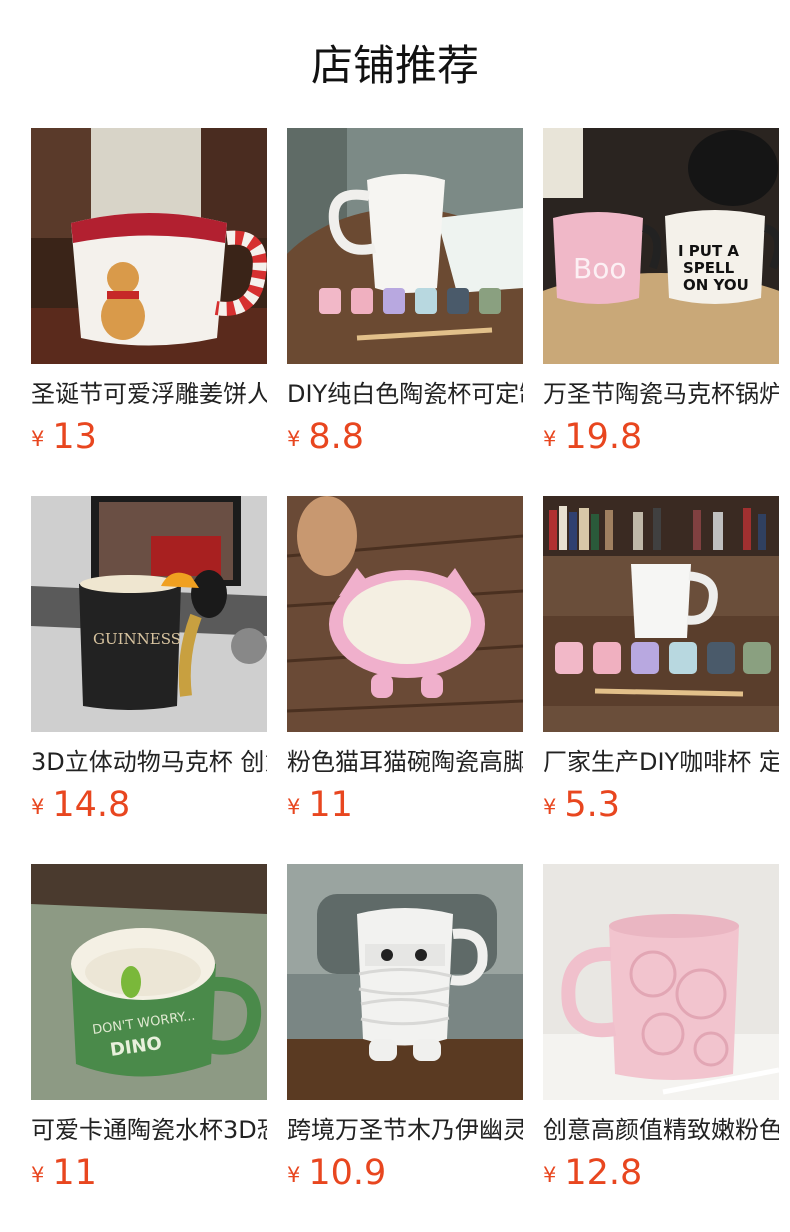 This screenshot has height=1232, width=790. Describe the element at coordinates (661, 1176) in the screenshot. I see `product-price: ¥12.8` at that location.